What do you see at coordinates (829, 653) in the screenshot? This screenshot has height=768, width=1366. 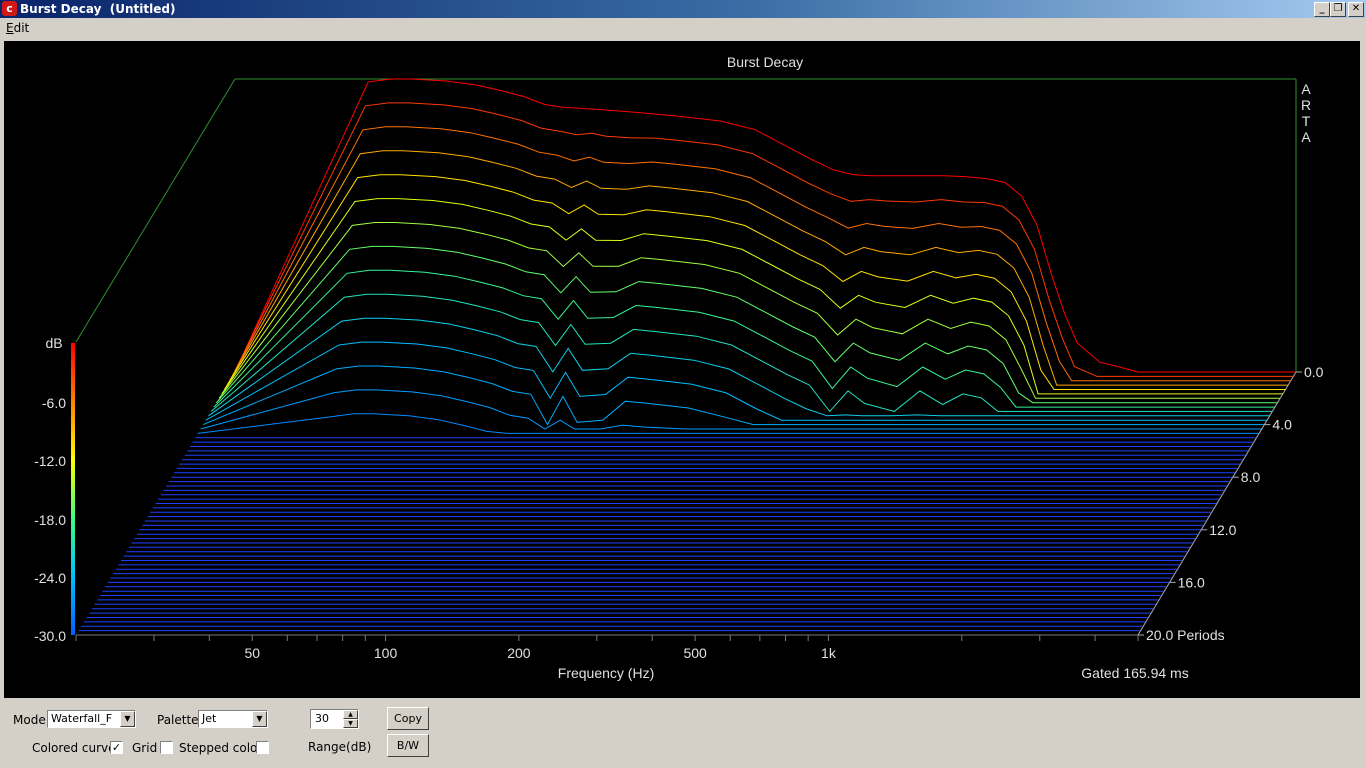 I see `x-tick-label: 1k` at bounding box center [829, 653].